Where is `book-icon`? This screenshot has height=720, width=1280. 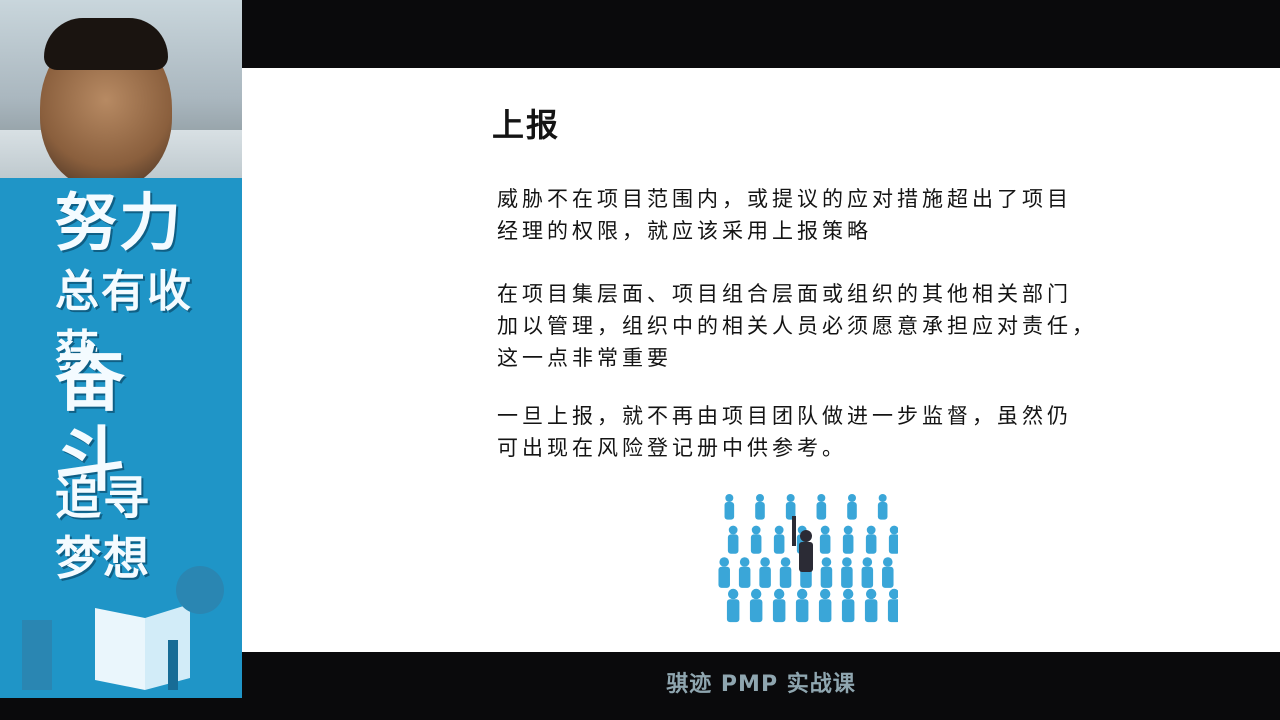 book-icon is located at coordinates (120, 649).